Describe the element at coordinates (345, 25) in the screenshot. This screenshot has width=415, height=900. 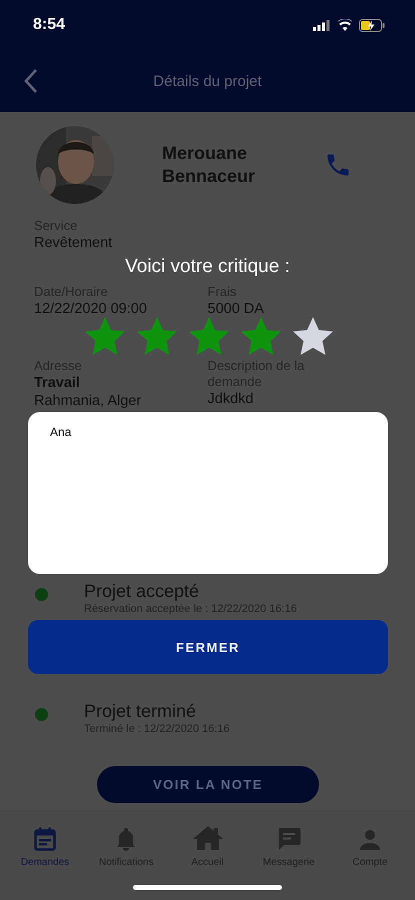
I see `wifi-icon` at that location.